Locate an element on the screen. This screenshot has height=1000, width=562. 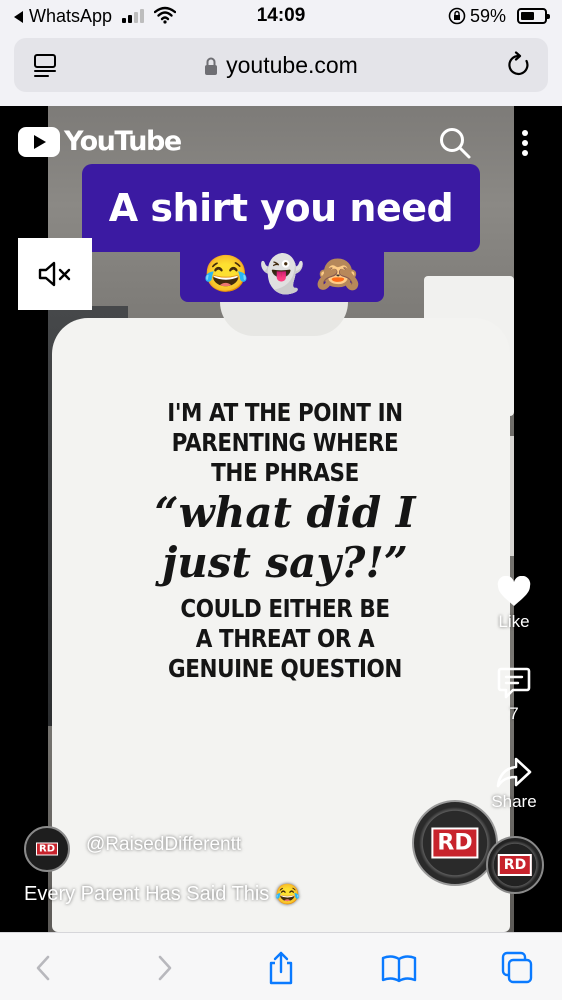
tabs-icon is located at coordinates (517, 968).